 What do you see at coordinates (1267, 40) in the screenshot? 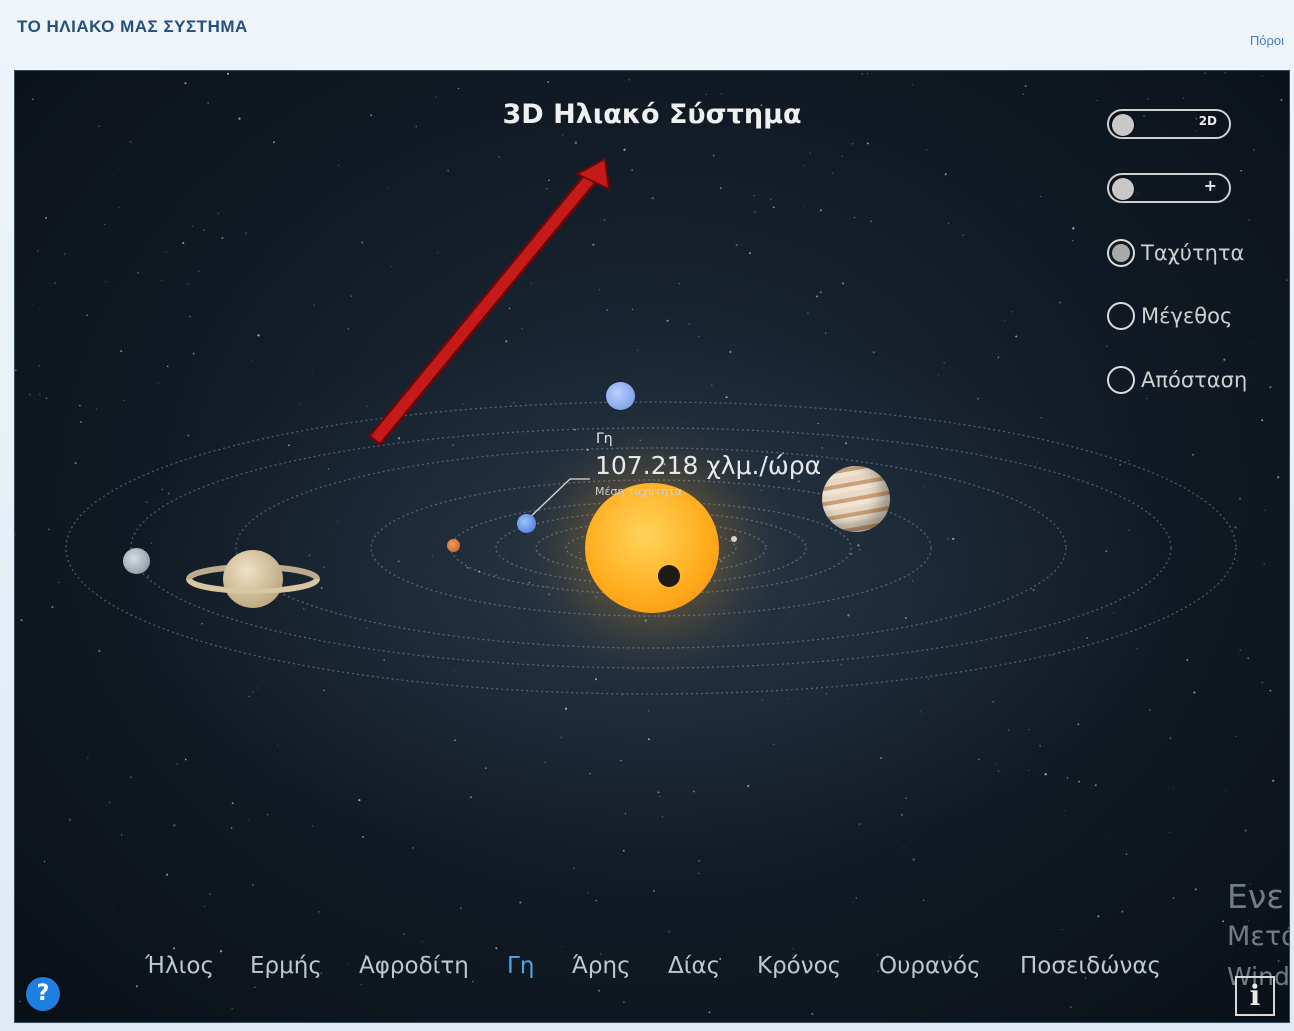
I see `resources-link: Πόροι` at bounding box center [1267, 40].